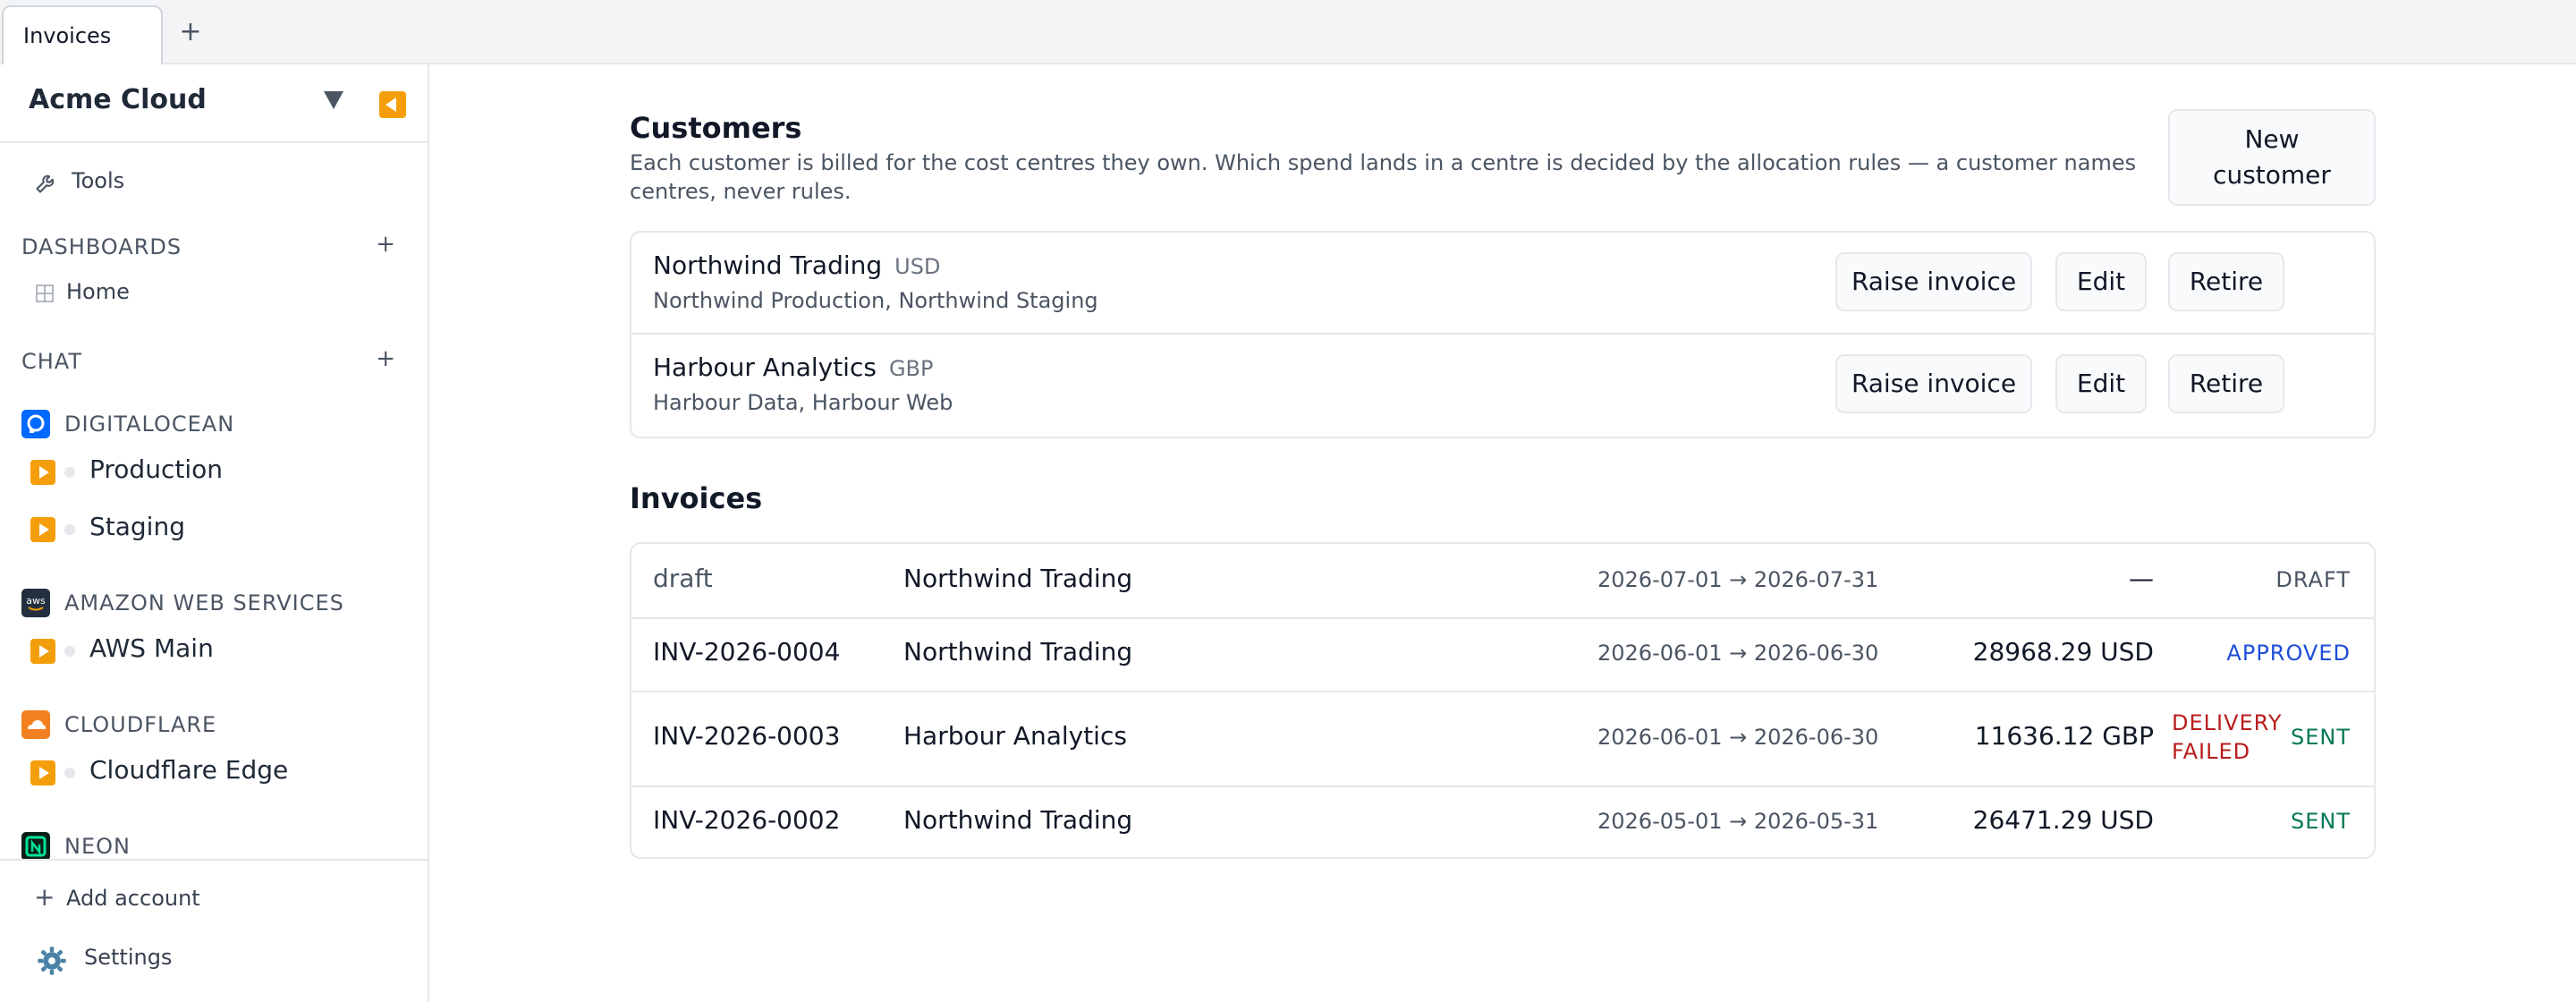 This screenshot has width=2576, height=1002. Describe the element at coordinates (2064, 736) in the screenshot. I see `invoice-amount: 11636.12 GBP` at that location.